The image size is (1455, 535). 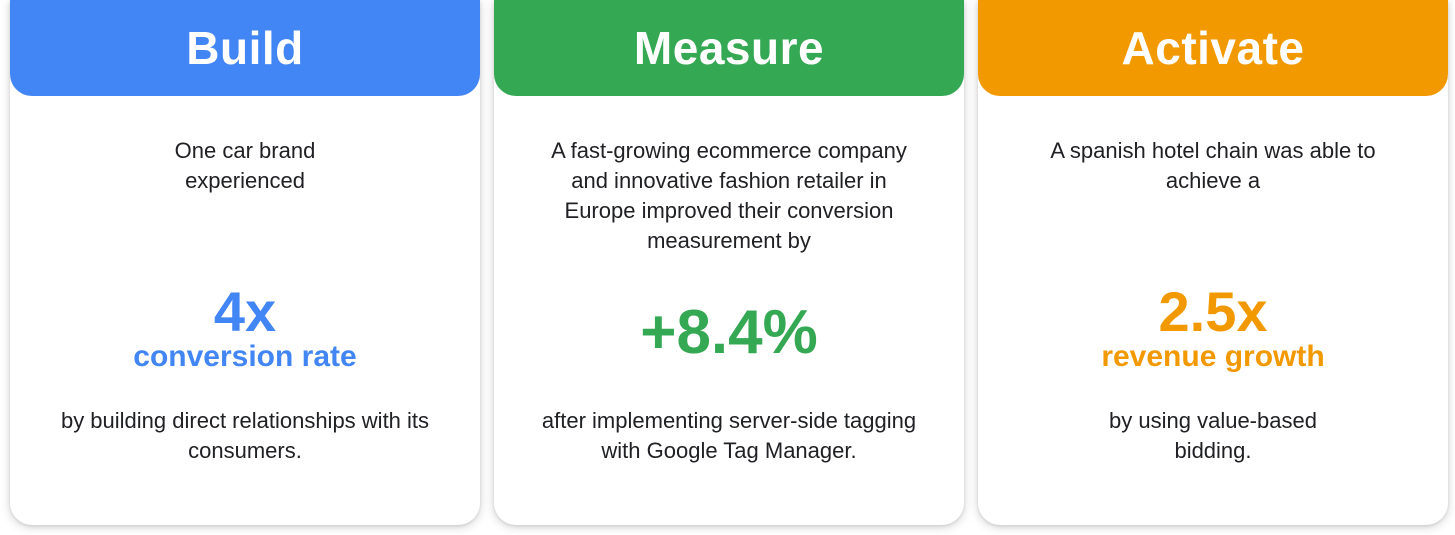 I want to click on activate-card-title: Activate, so click(x=1213, y=48).